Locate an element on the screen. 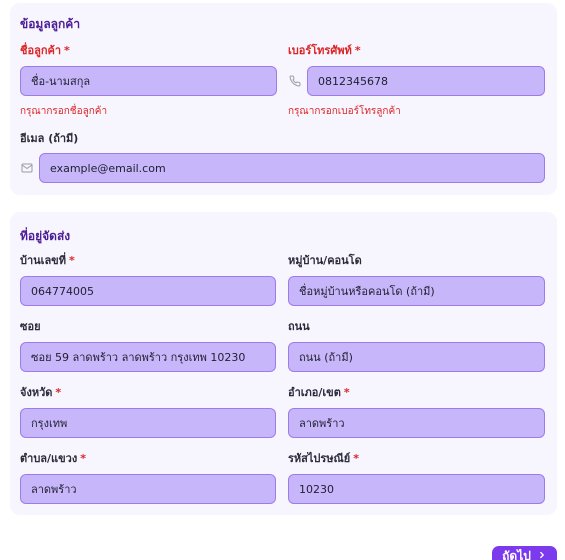  customer-name-label-row: ชื่อลูกค้า * is located at coordinates (45, 51).